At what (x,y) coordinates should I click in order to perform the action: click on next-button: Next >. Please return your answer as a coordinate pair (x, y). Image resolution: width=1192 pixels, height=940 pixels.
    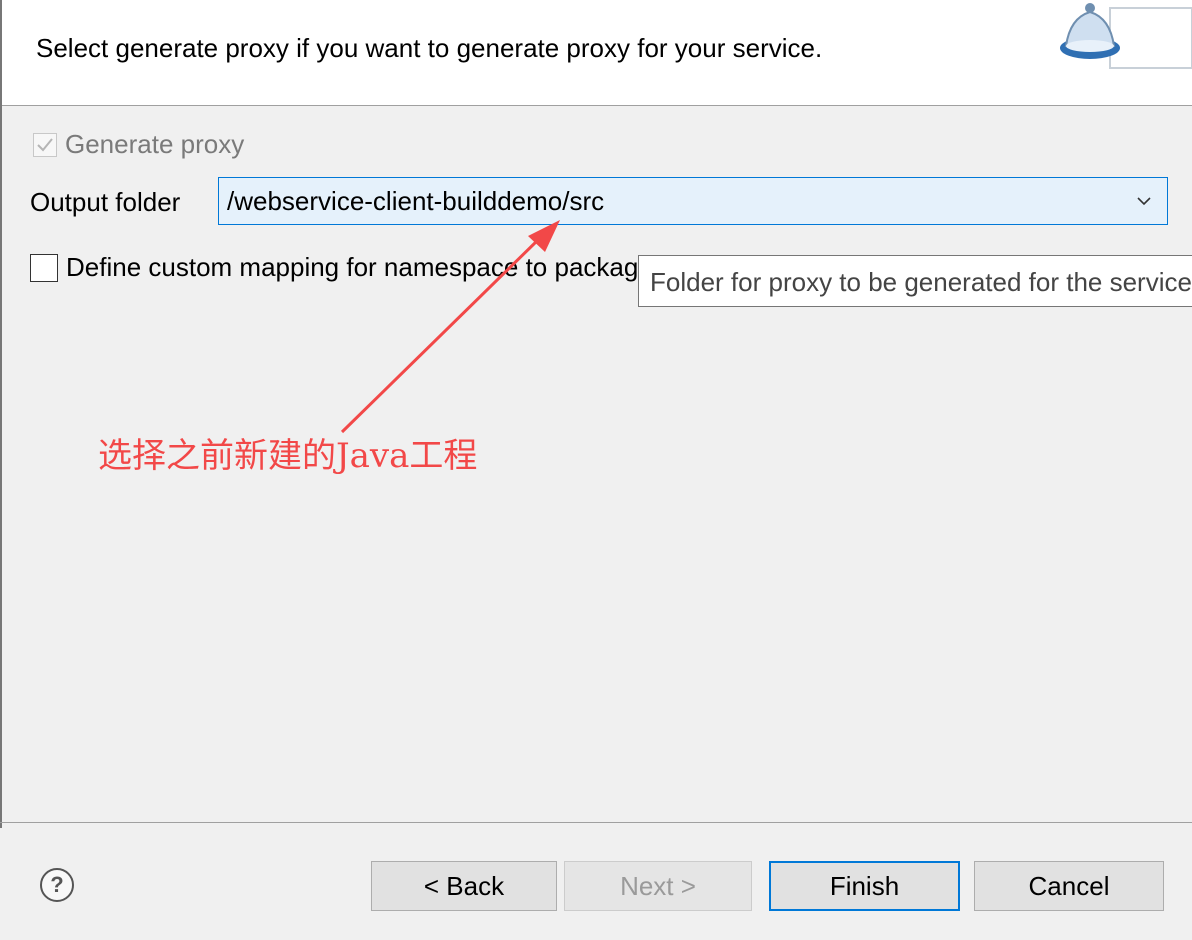
    Looking at the image, I should click on (658, 886).